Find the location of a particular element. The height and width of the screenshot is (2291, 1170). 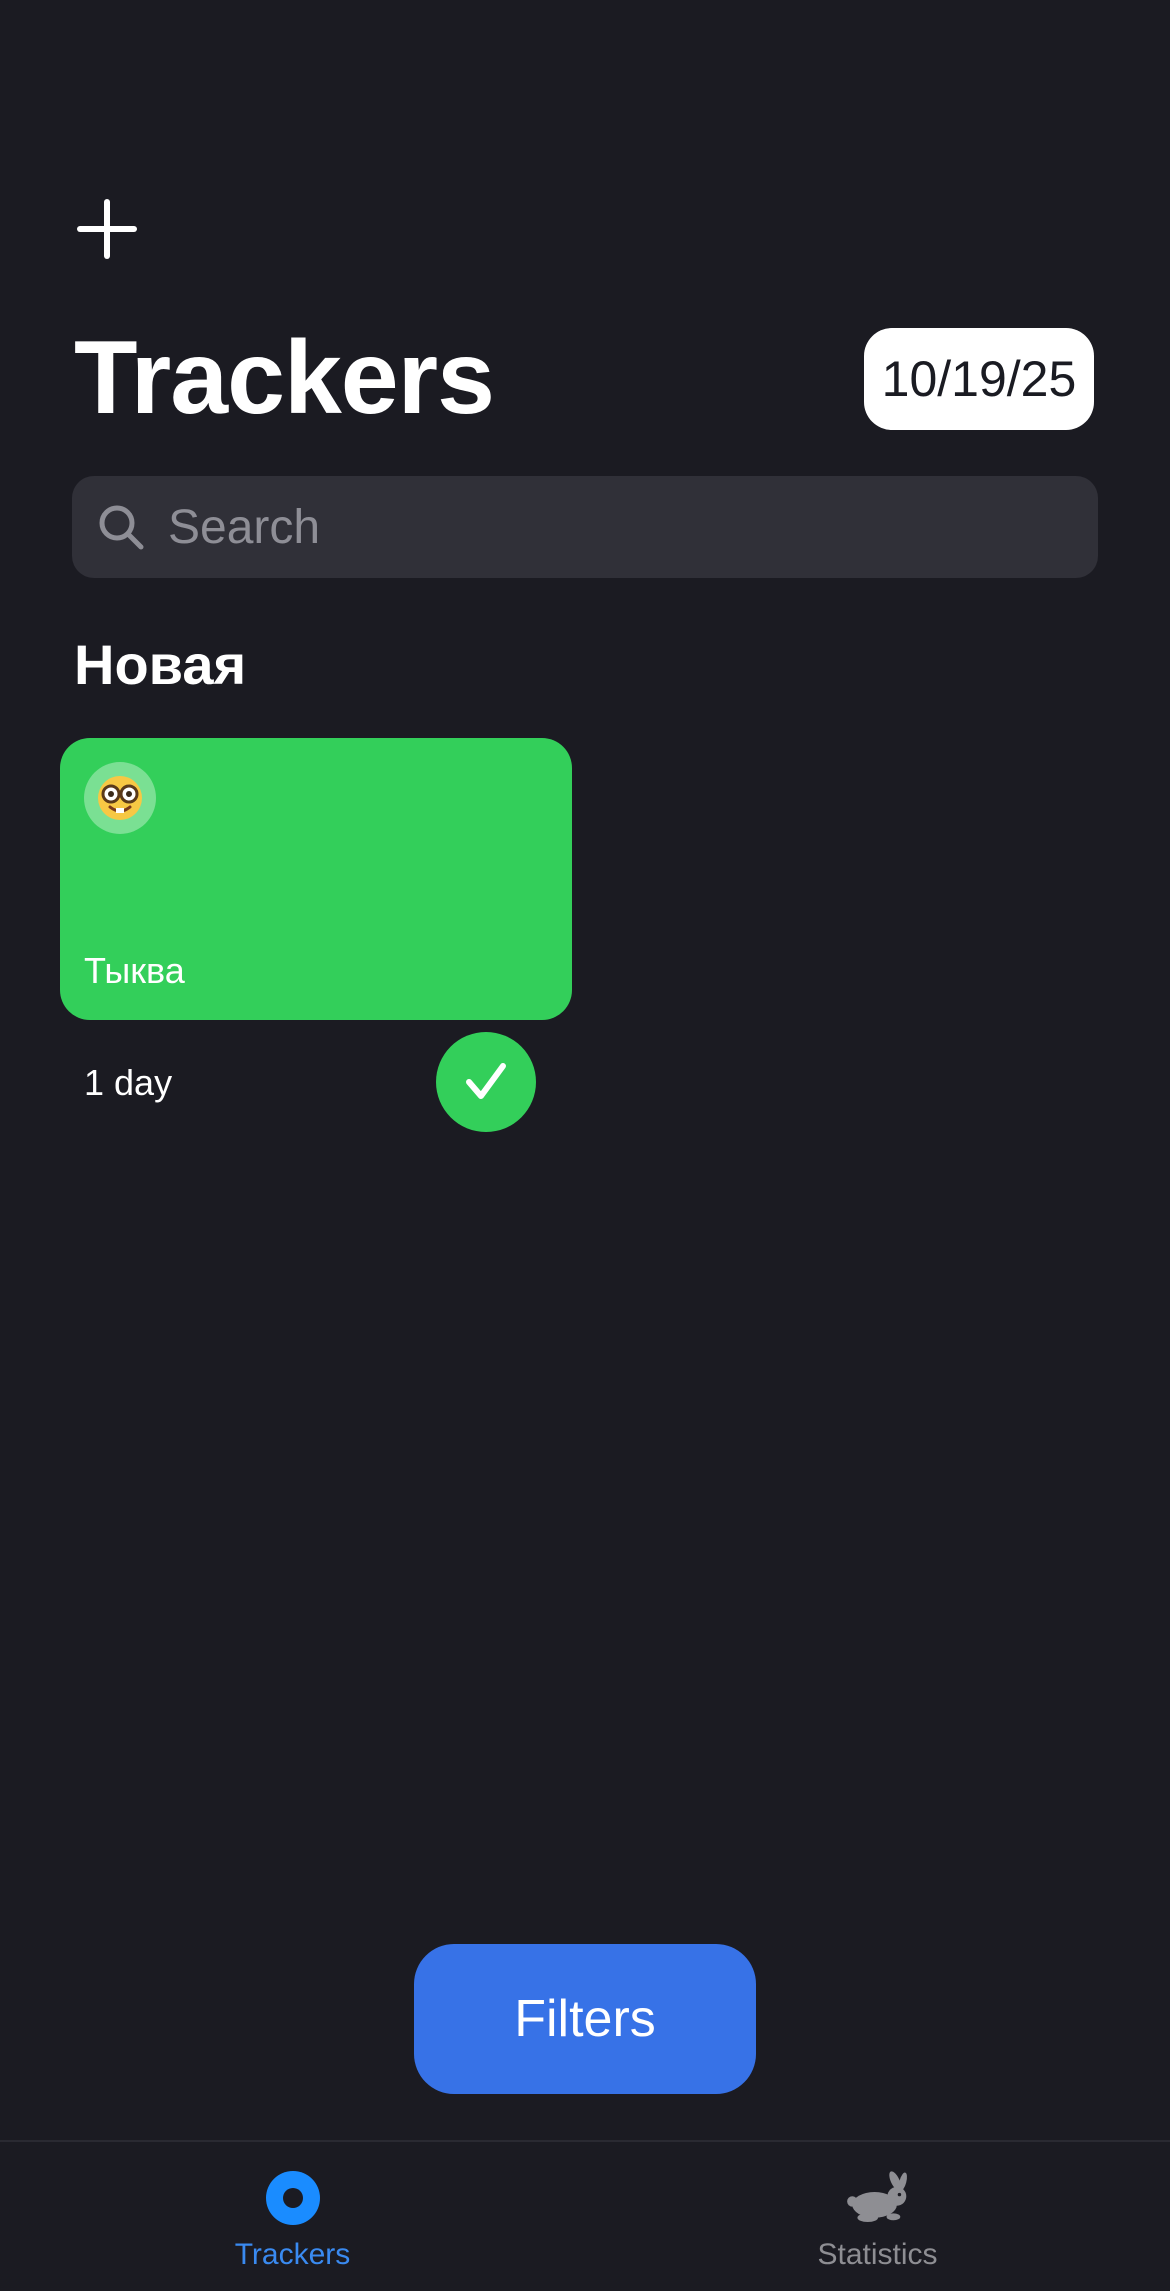

nerd-face-emoji-icon is located at coordinates (120, 798).